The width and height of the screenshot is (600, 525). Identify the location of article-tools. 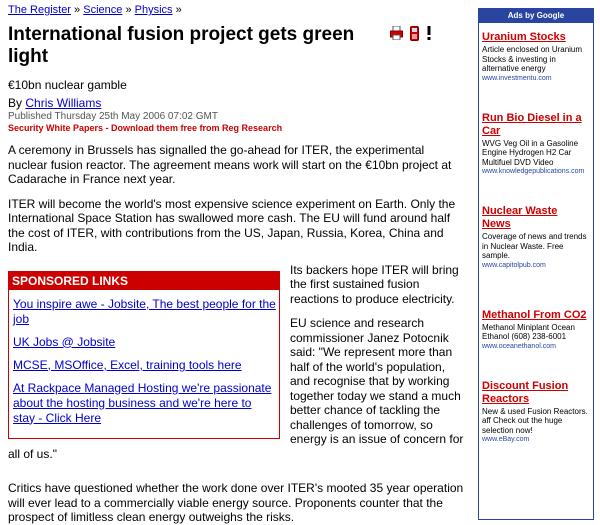
(411, 35).